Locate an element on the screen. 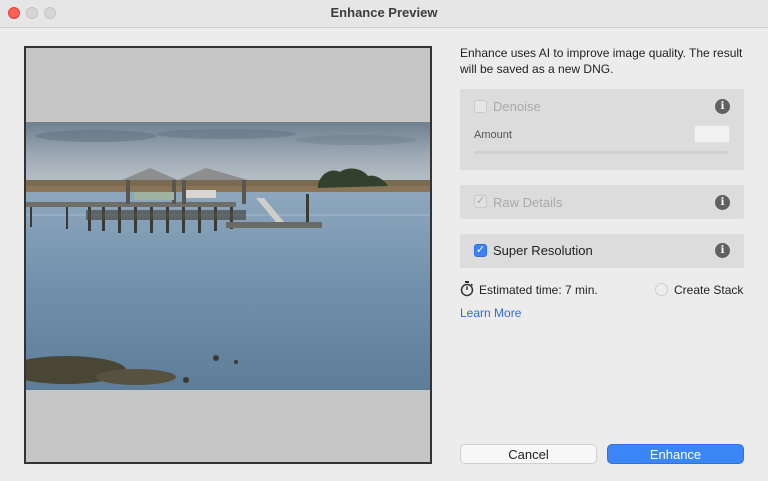  stopwatch-icon is located at coordinates (467, 289).